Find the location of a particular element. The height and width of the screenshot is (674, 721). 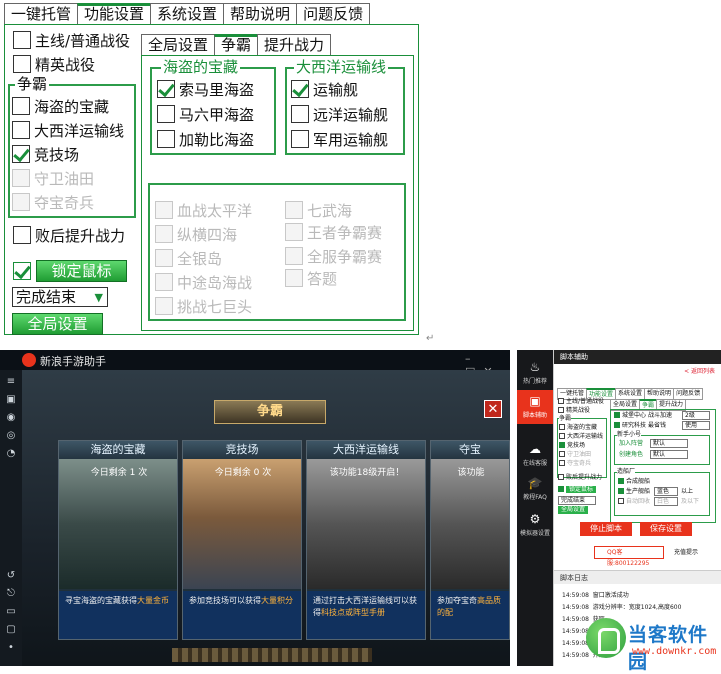

sidebar-item-hot: ♨ 热门推荐 is located at coordinates (535, 373).